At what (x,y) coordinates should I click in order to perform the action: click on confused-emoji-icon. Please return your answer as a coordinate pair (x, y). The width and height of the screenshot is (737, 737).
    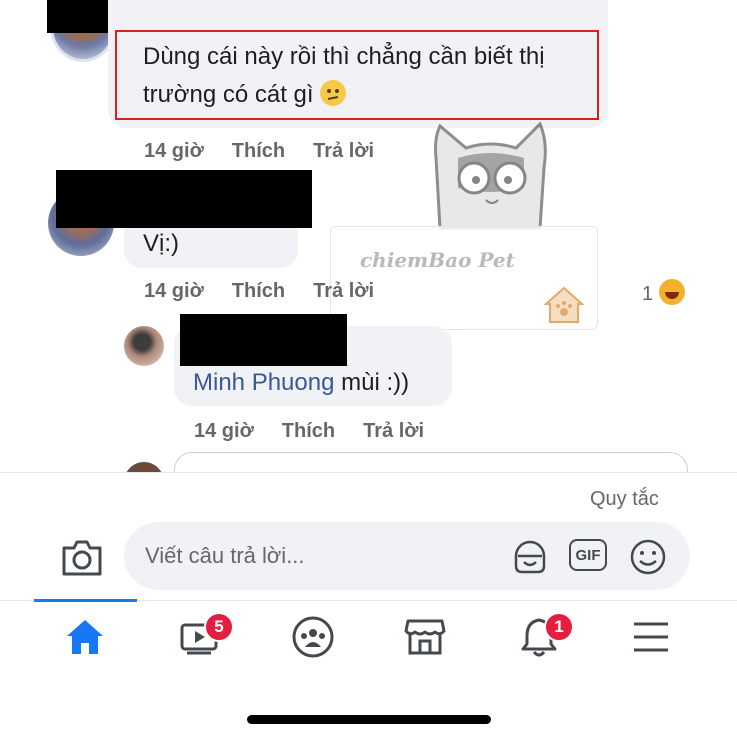
    Looking at the image, I should click on (333, 93).